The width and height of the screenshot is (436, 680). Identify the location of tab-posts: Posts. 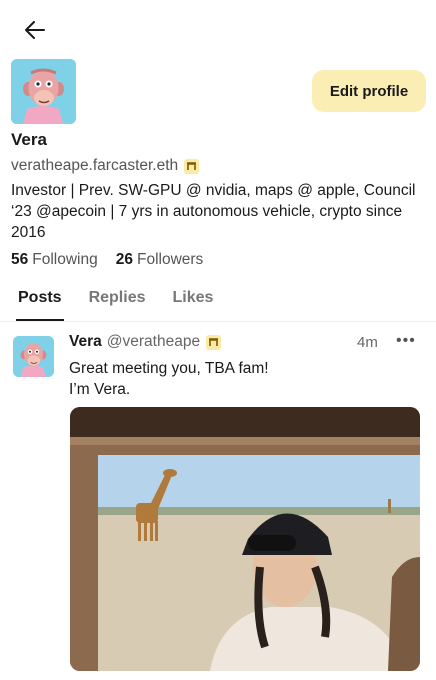
(40, 305).